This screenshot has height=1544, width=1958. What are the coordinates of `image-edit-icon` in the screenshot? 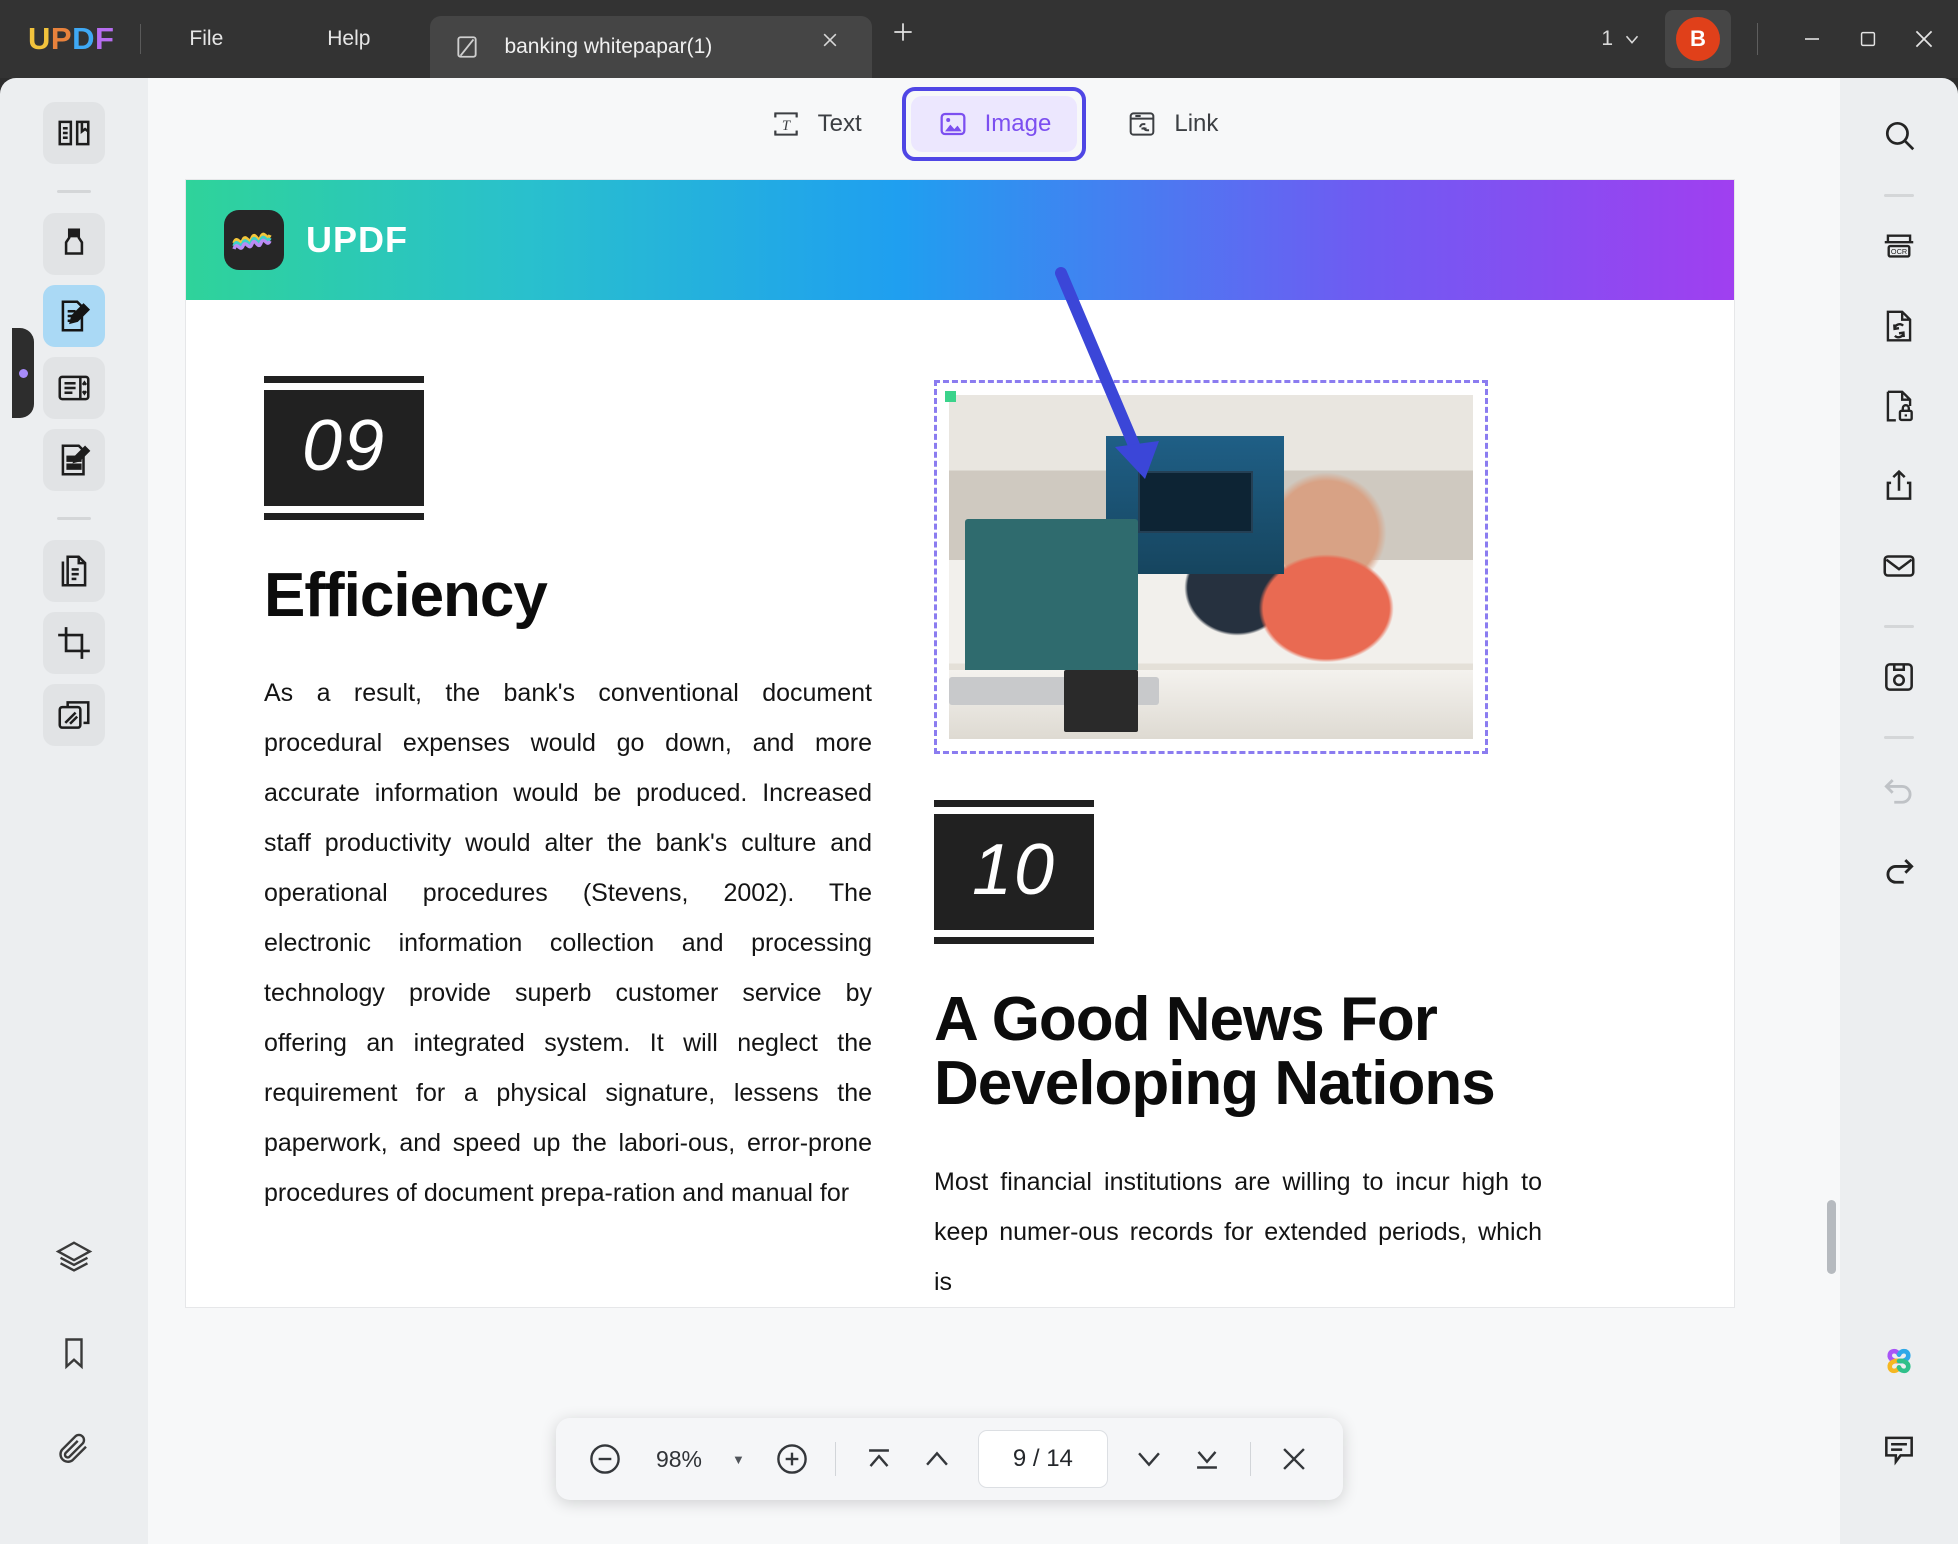 It's located at (953, 124).